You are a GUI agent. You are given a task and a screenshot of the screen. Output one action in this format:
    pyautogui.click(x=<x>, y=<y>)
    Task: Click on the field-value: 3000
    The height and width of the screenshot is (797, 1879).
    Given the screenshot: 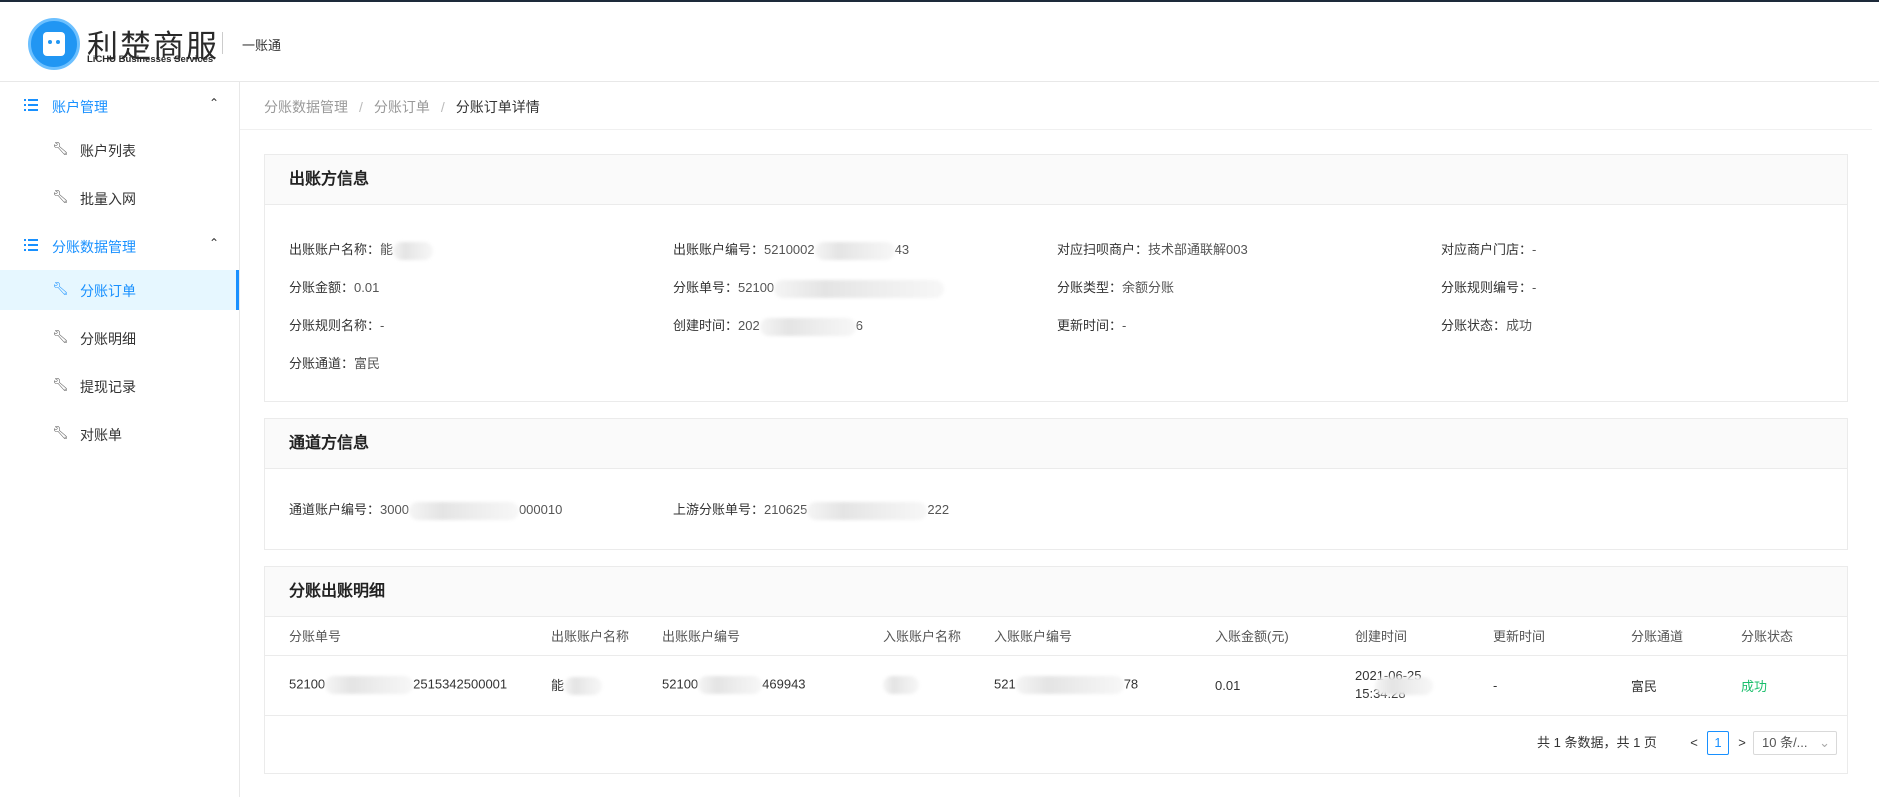 What is the action you would take?
    pyautogui.click(x=394, y=509)
    